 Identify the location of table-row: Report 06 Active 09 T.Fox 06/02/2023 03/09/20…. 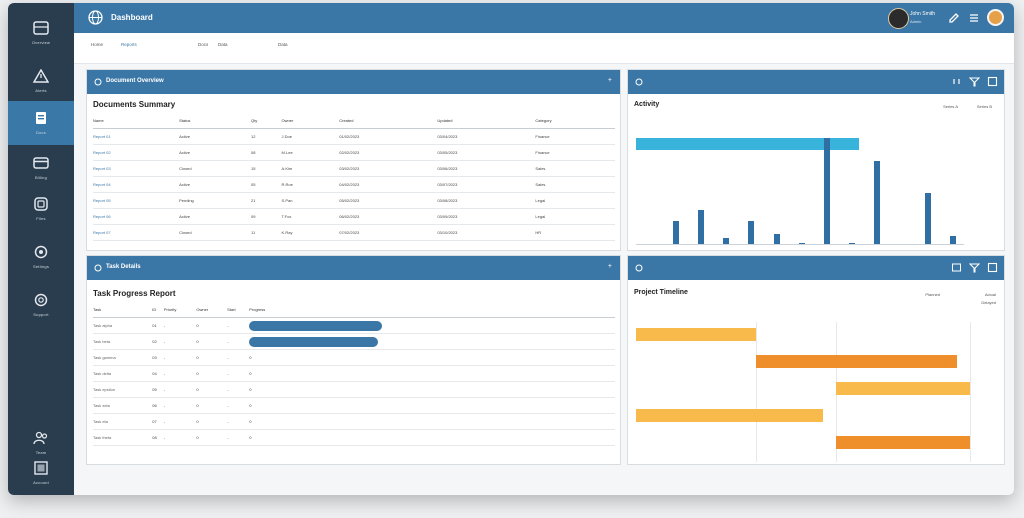
(354, 216).